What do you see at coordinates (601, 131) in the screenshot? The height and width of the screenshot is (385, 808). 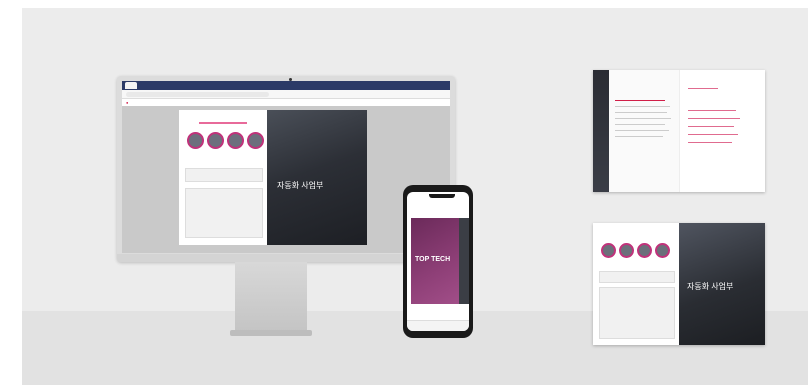 I see `spread-photo-strip` at bounding box center [601, 131].